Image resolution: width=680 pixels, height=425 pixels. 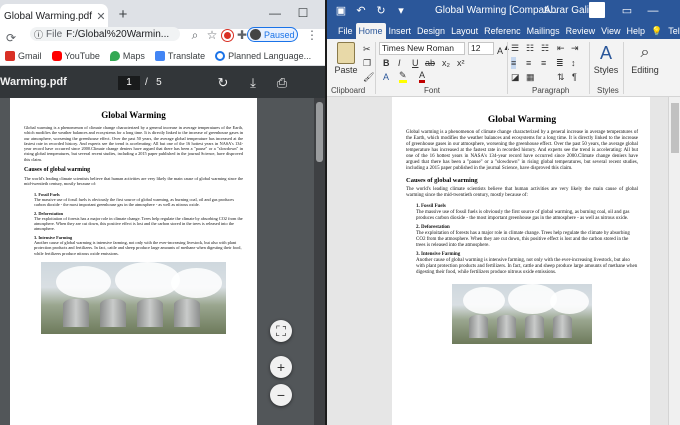 I want to click on reload-icon: ⟳, so click(x=11, y=38).